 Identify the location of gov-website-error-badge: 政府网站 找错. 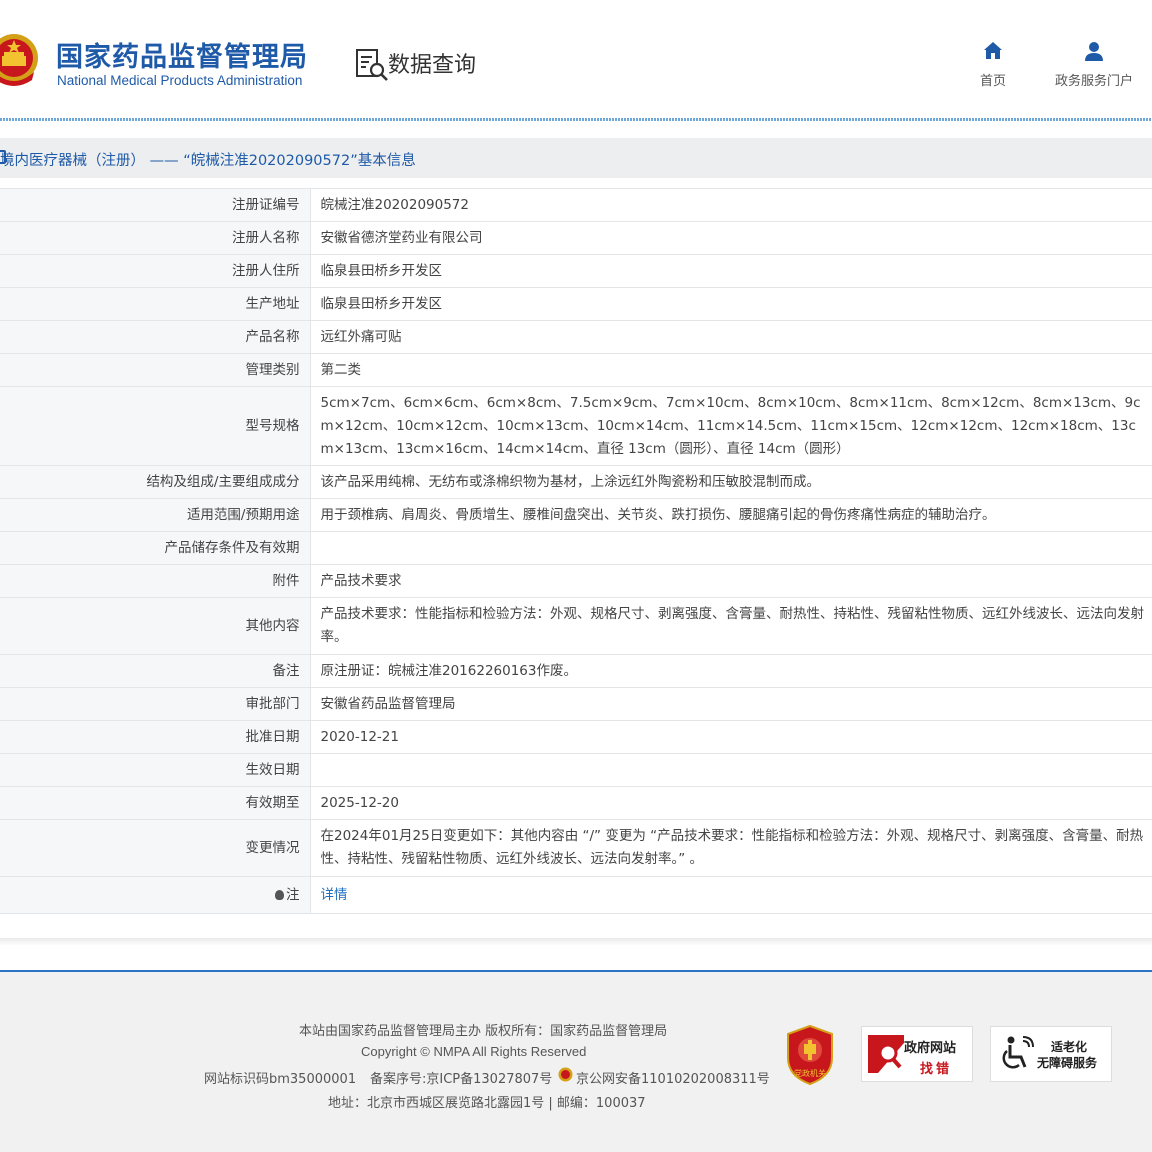
(917, 1054).